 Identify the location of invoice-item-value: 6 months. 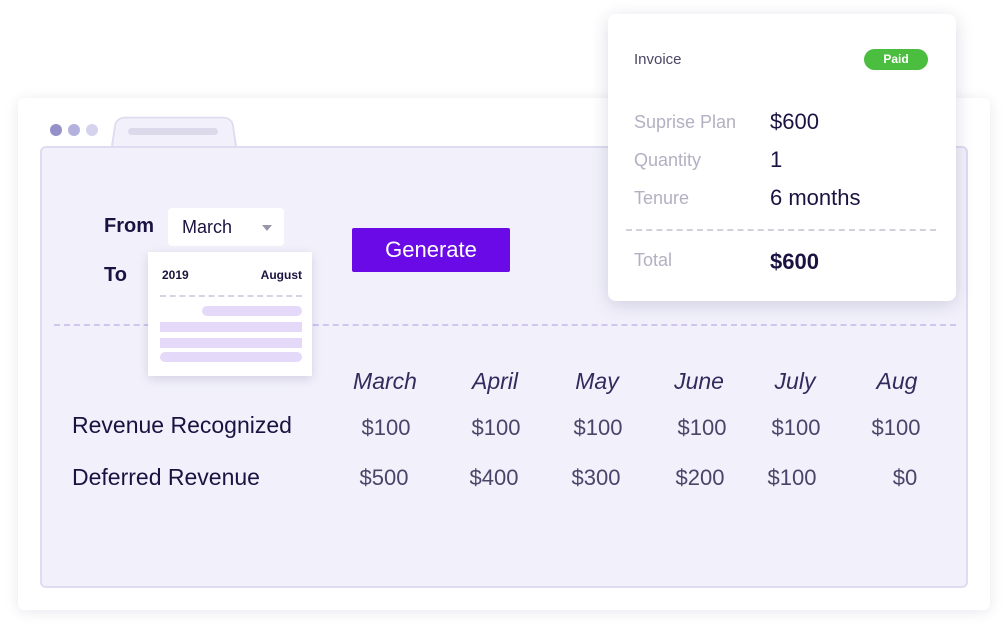
(815, 197).